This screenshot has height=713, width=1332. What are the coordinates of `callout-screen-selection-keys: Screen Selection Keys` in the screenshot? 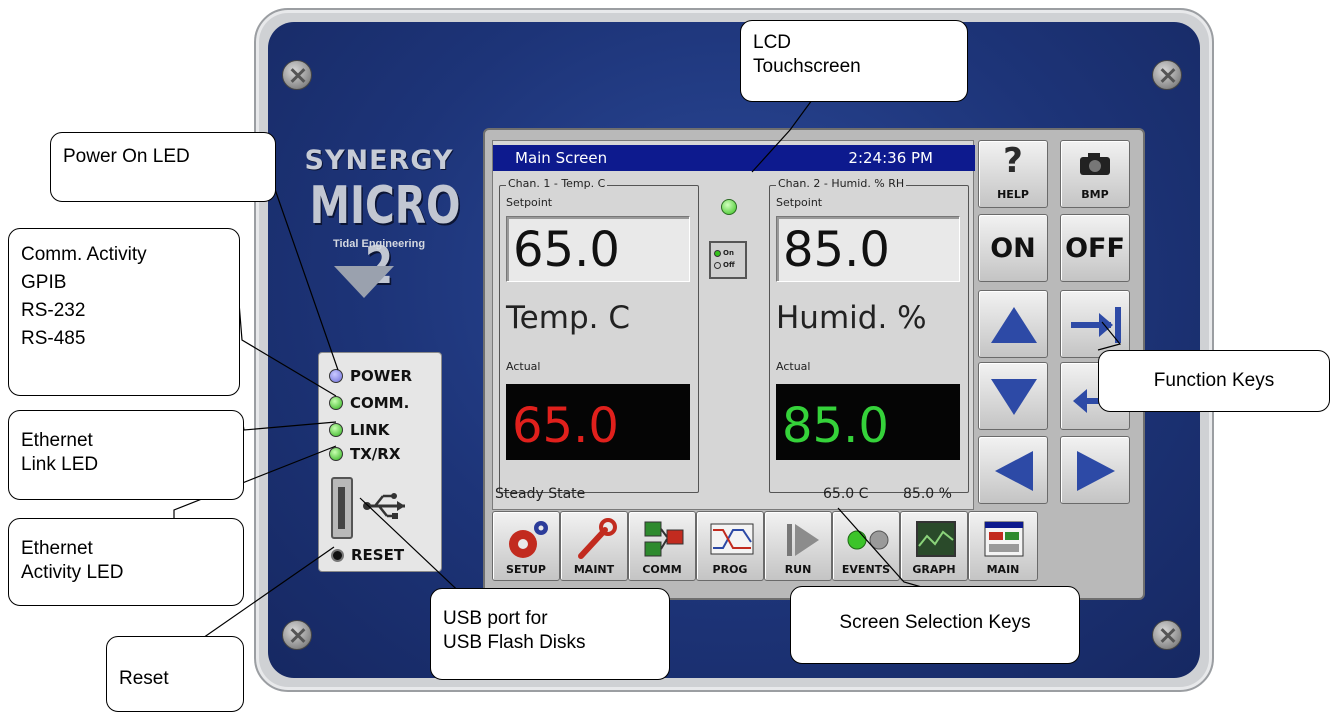 It's located at (935, 625).